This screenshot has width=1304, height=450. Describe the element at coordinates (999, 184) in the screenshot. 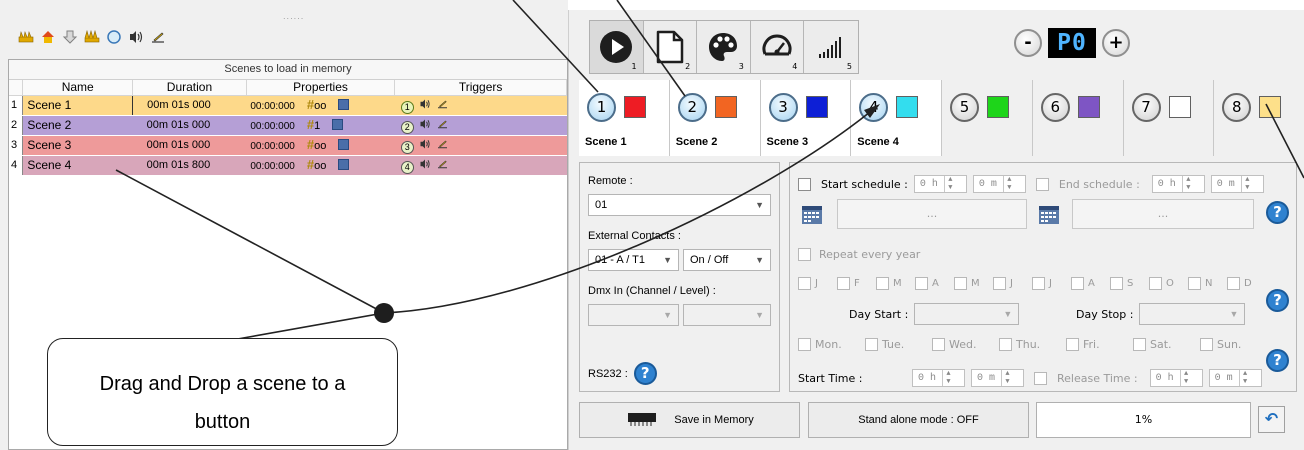

I see `start-minute-spinner: 0 m ▲ ▼` at that location.